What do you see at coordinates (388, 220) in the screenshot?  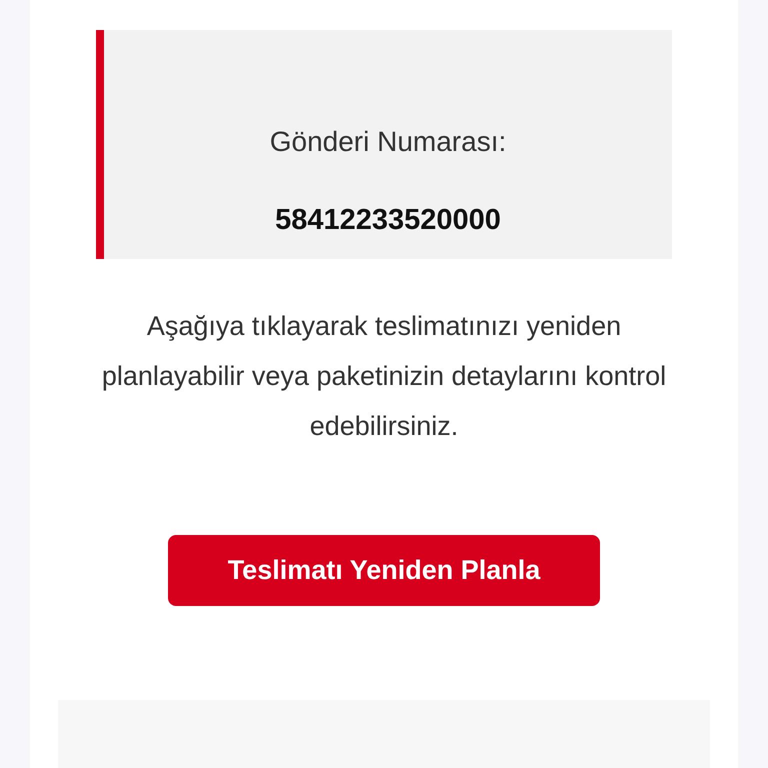 I see `shipment-number: 58412233520000` at bounding box center [388, 220].